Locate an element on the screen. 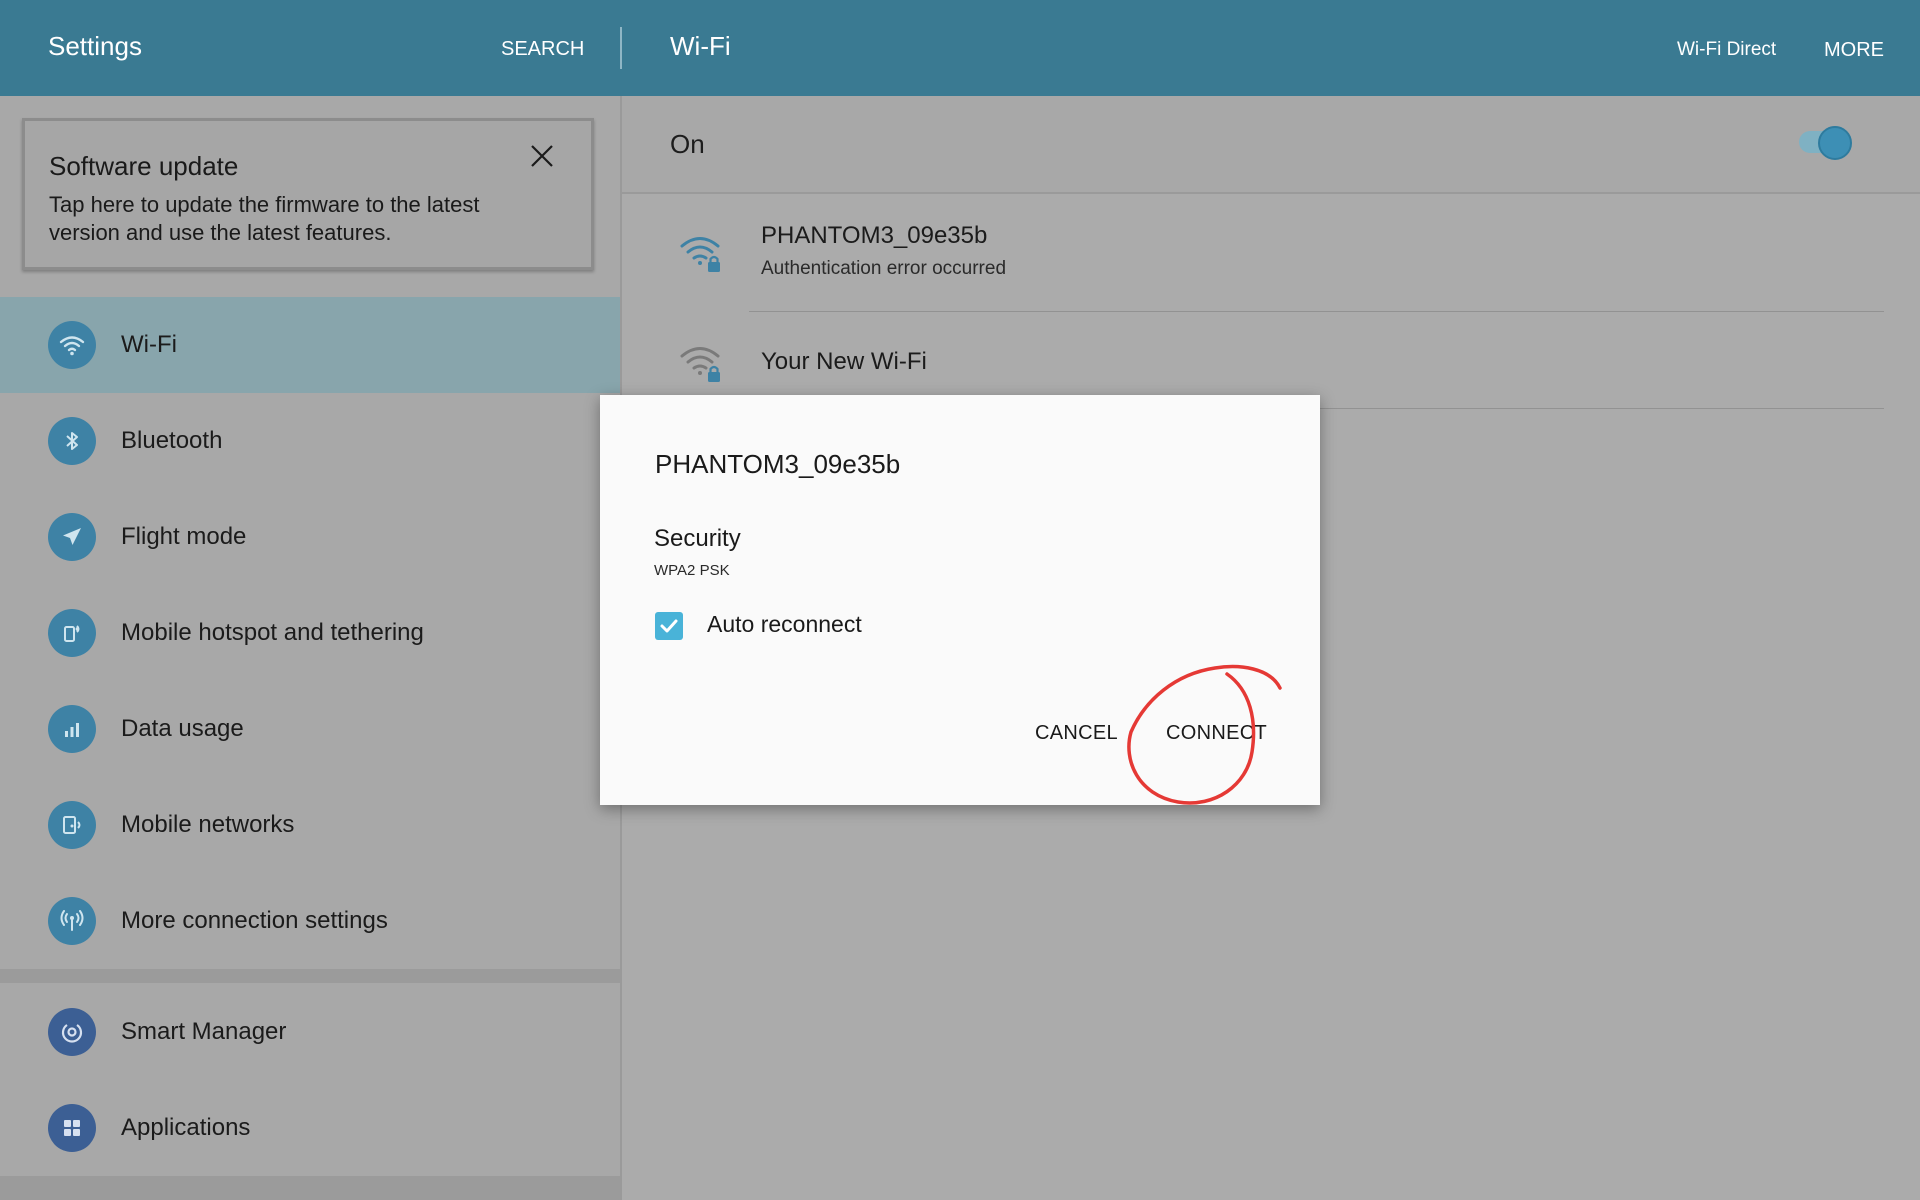 The height and width of the screenshot is (1200, 1920). sidebar-item-wifi: Wi-Fi is located at coordinates (310, 345).